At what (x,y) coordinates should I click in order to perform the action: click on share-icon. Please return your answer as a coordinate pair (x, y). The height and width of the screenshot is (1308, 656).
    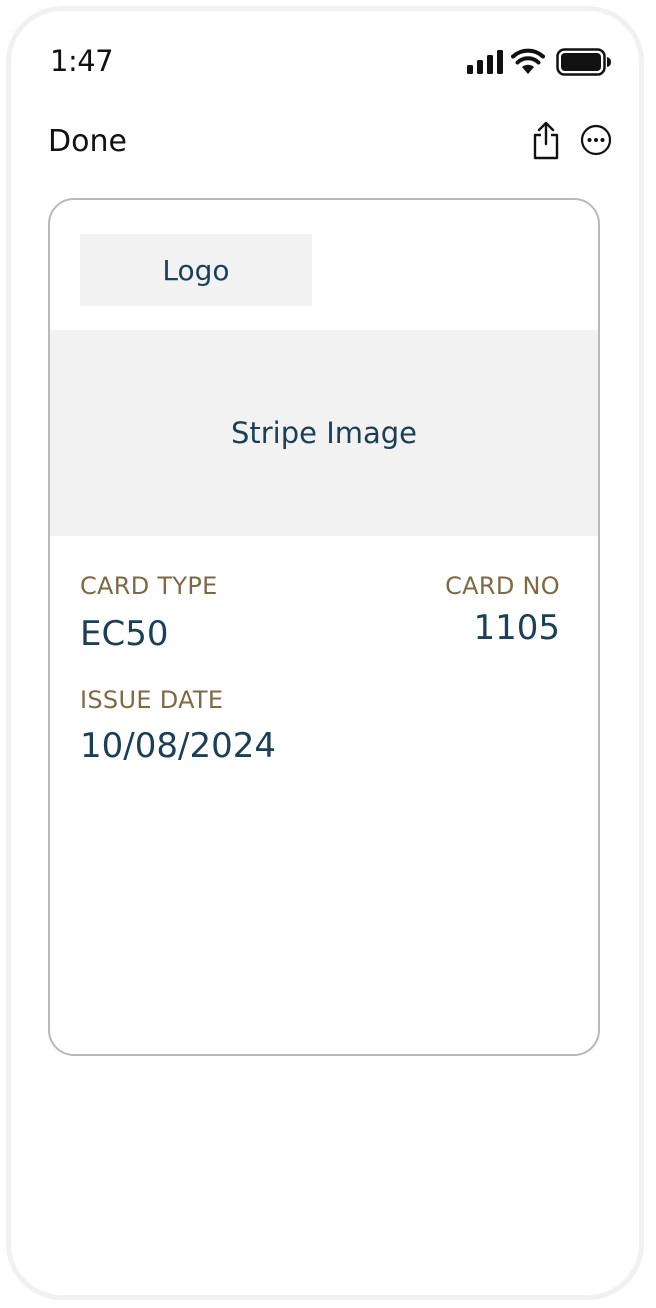
    Looking at the image, I should click on (546, 140).